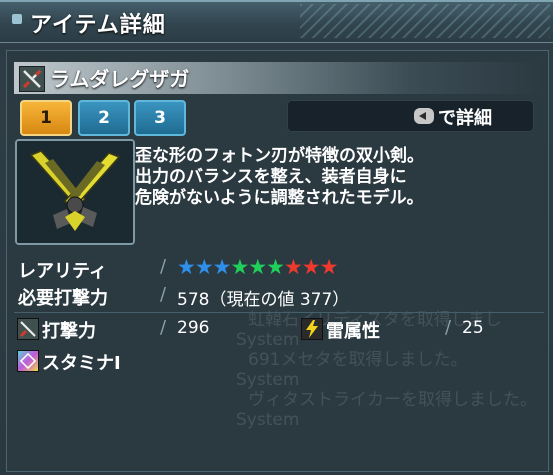 The height and width of the screenshot is (475, 553). I want to click on detail-button-label: で詳細, so click(465, 118).